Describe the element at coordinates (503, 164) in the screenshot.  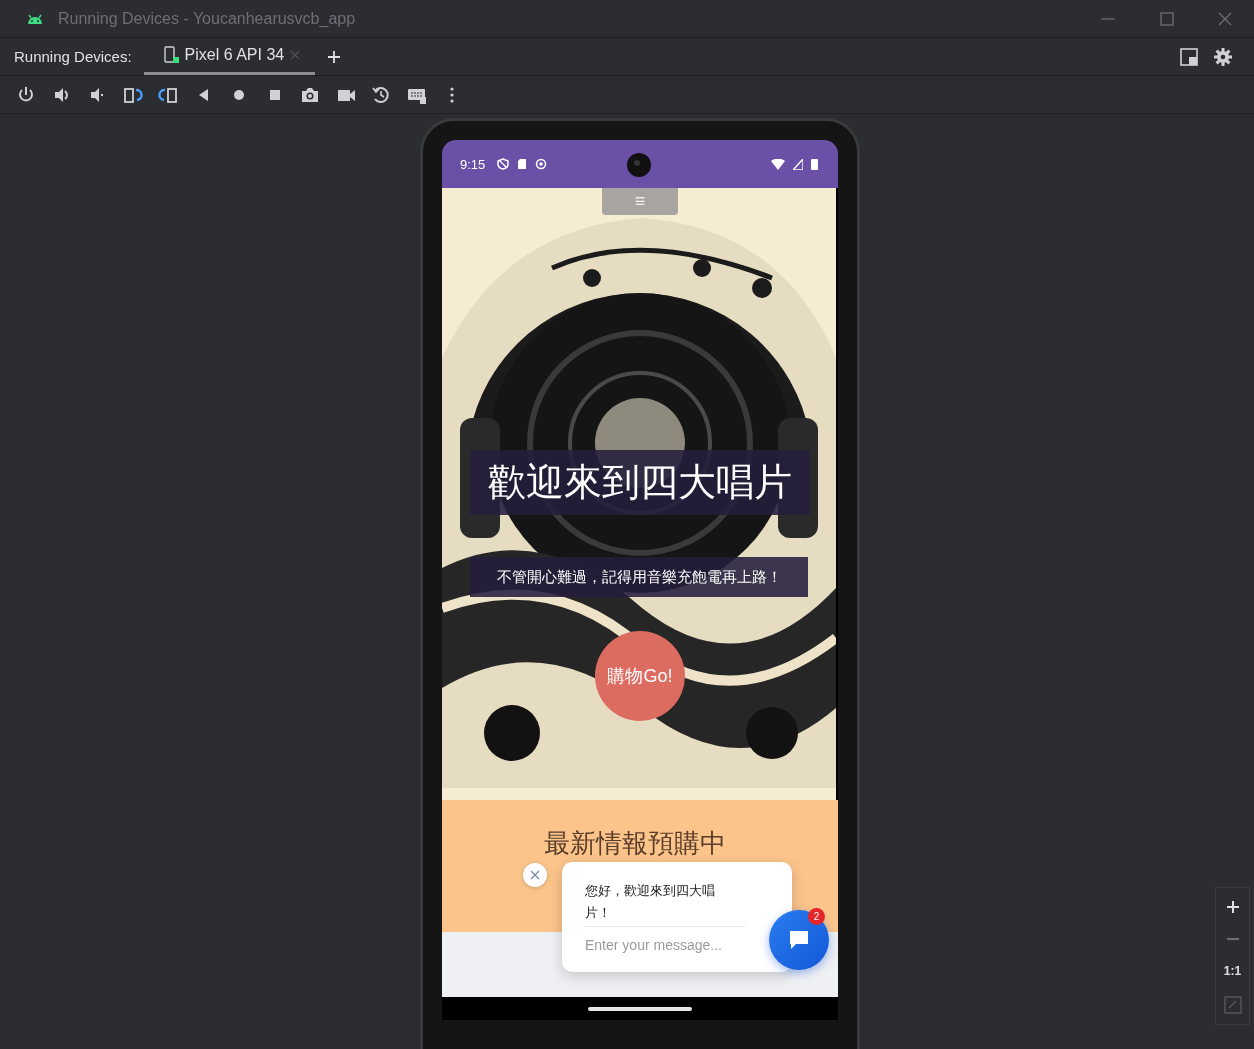
I see `shield-icon` at that location.